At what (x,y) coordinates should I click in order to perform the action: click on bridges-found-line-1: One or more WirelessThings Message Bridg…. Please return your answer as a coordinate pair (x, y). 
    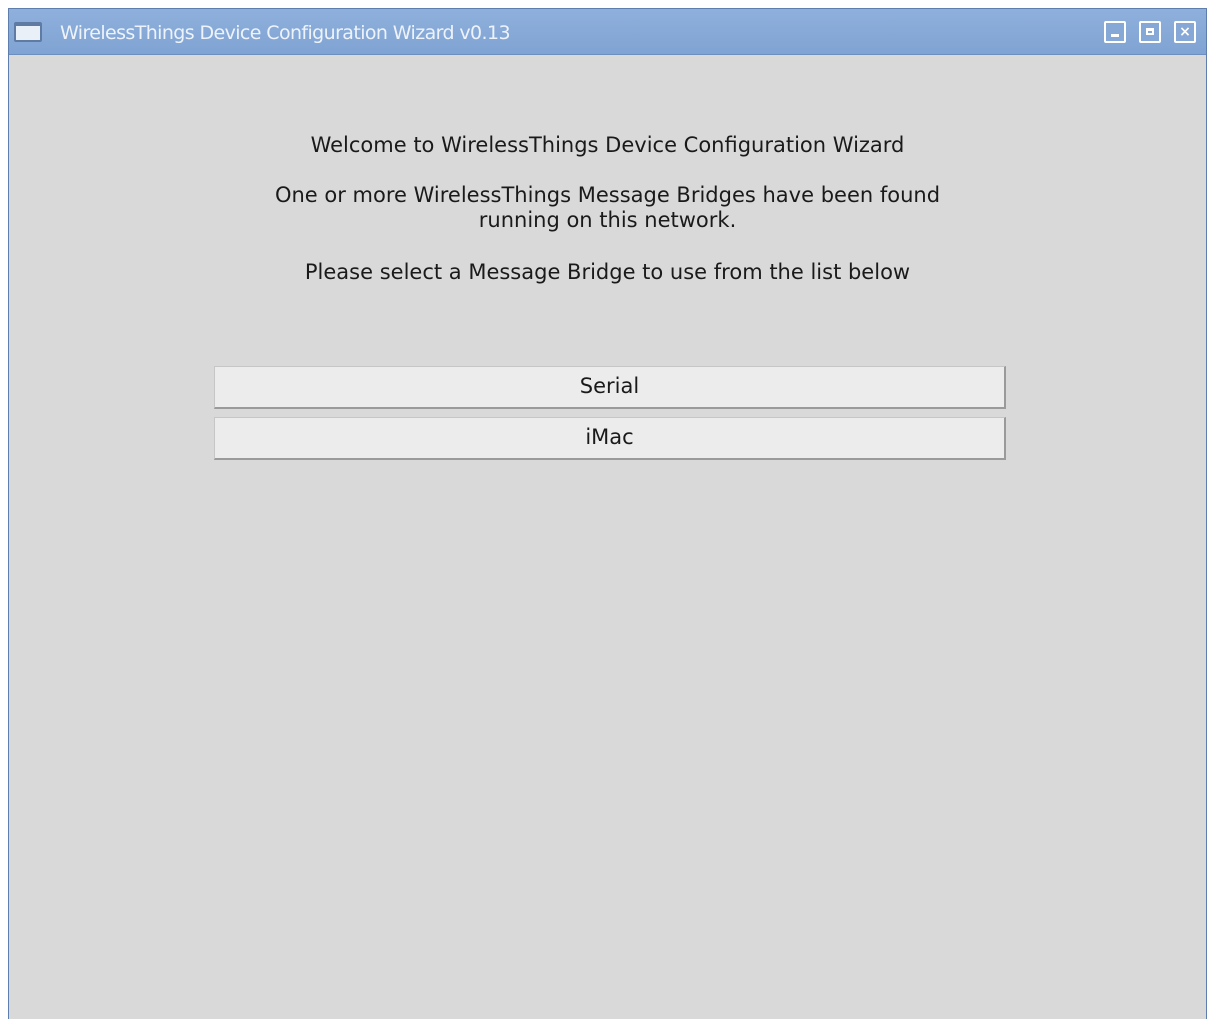
    Looking at the image, I should click on (607, 195).